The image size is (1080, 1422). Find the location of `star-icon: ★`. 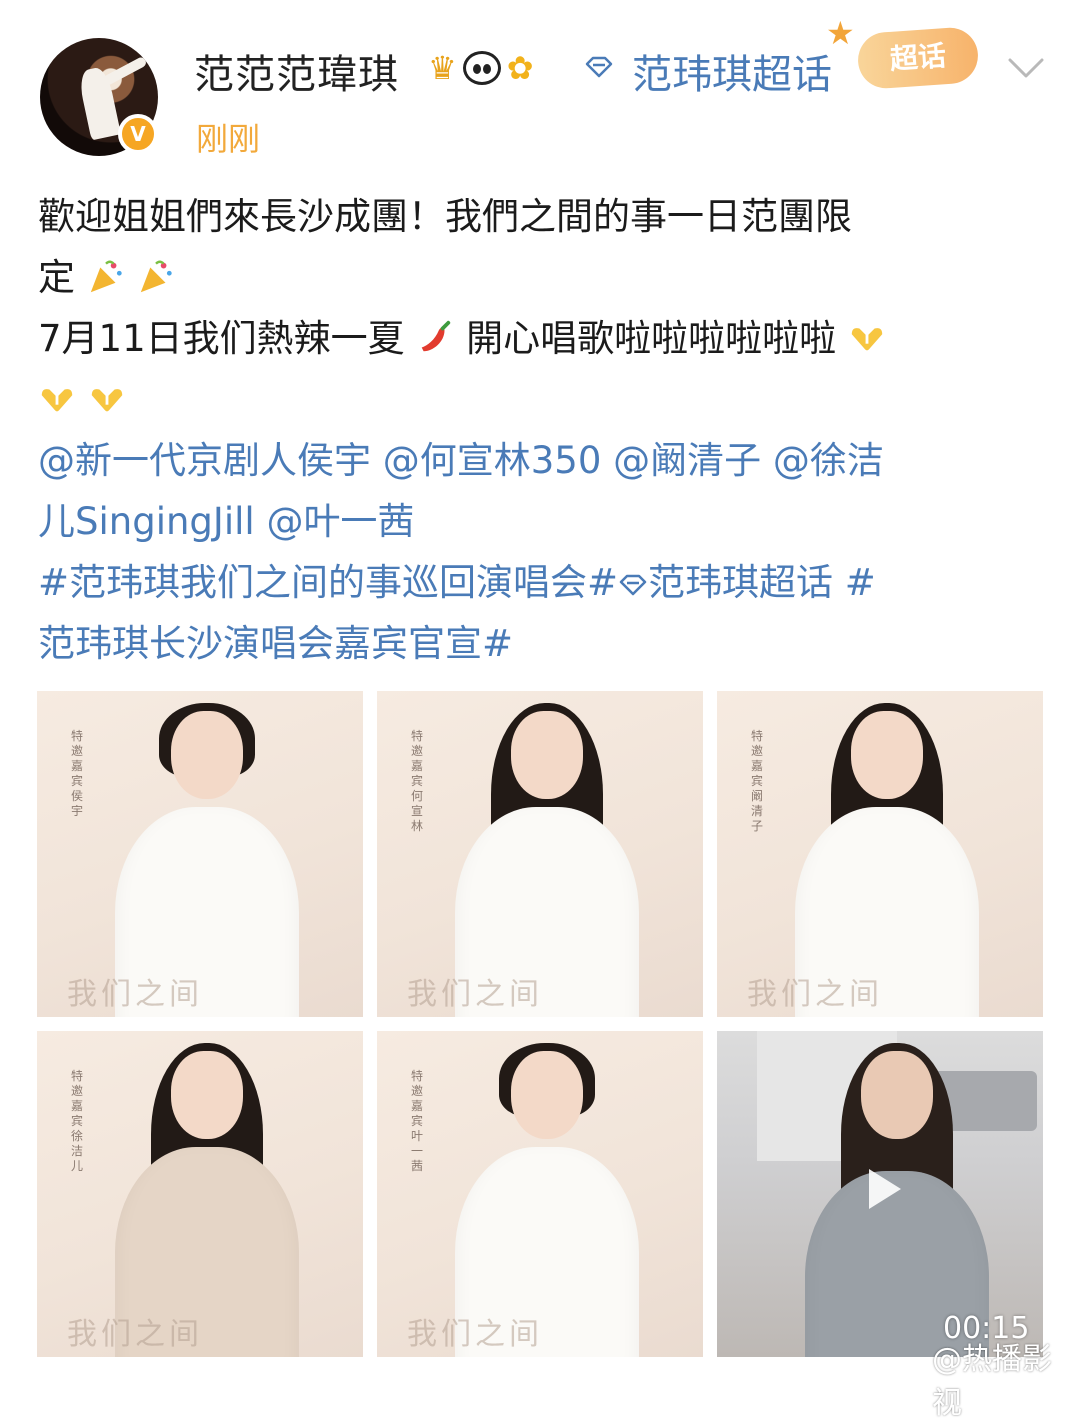

star-icon: ★ is located at coordinates (840, 33).